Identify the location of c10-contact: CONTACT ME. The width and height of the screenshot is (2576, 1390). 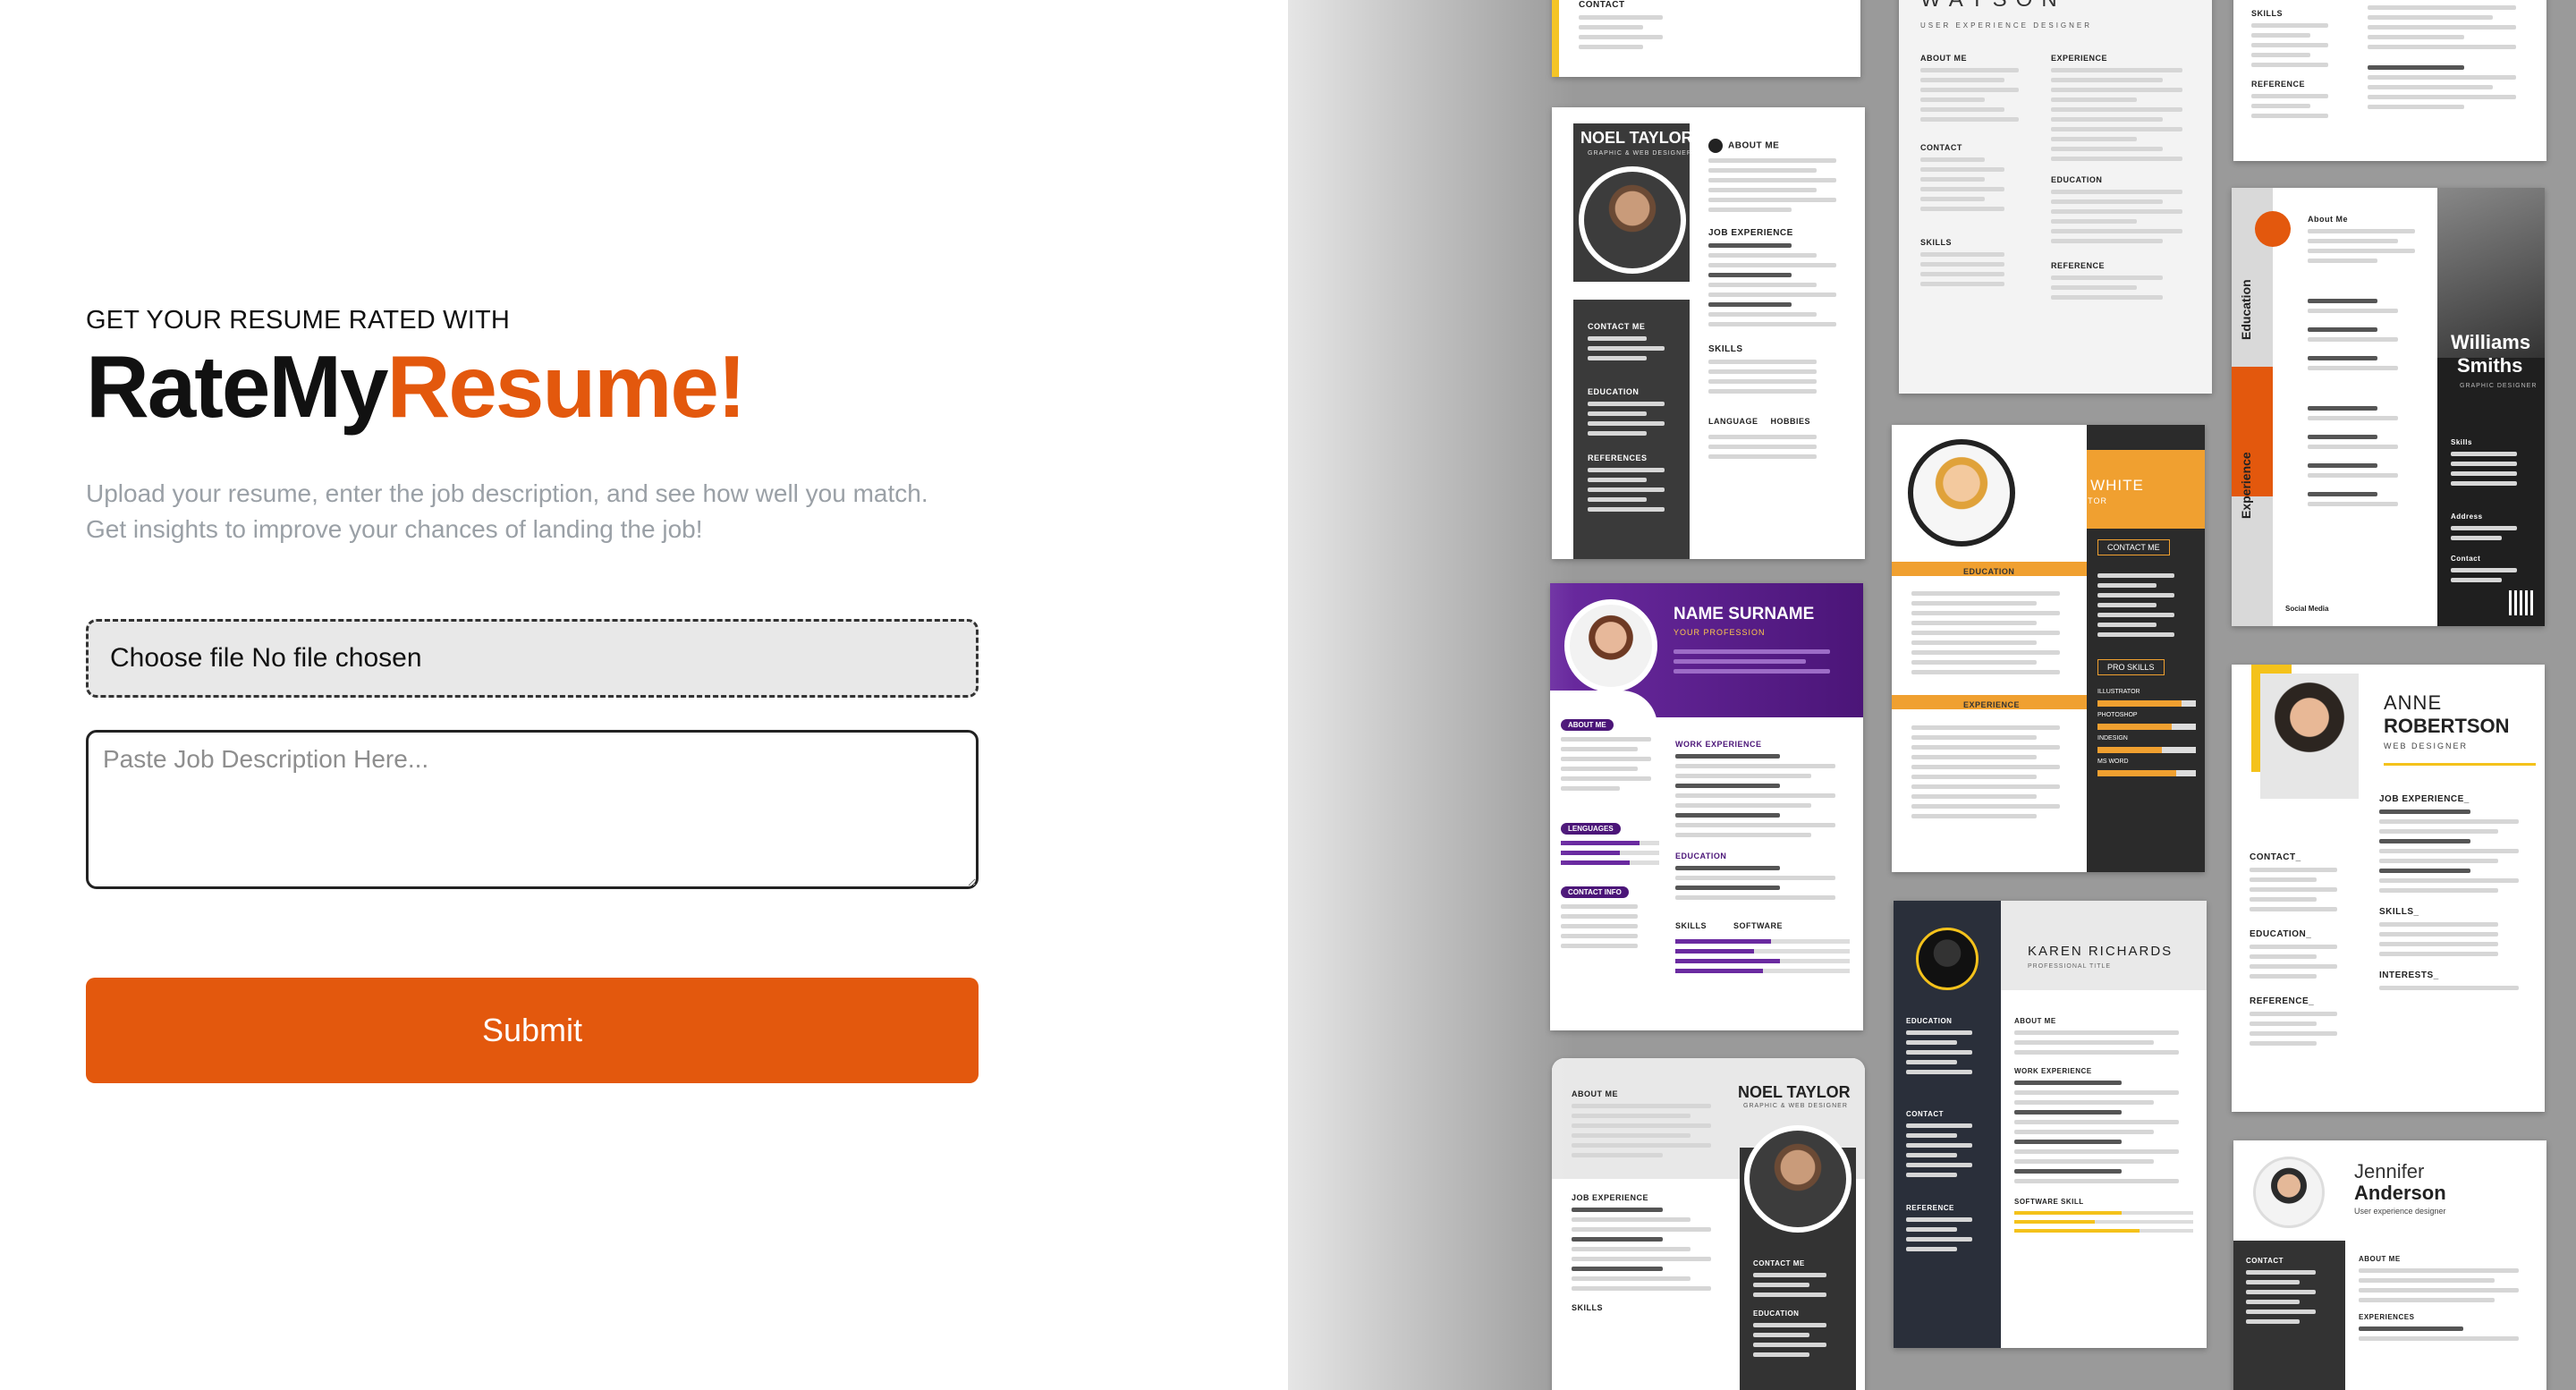
(1779, 1263).